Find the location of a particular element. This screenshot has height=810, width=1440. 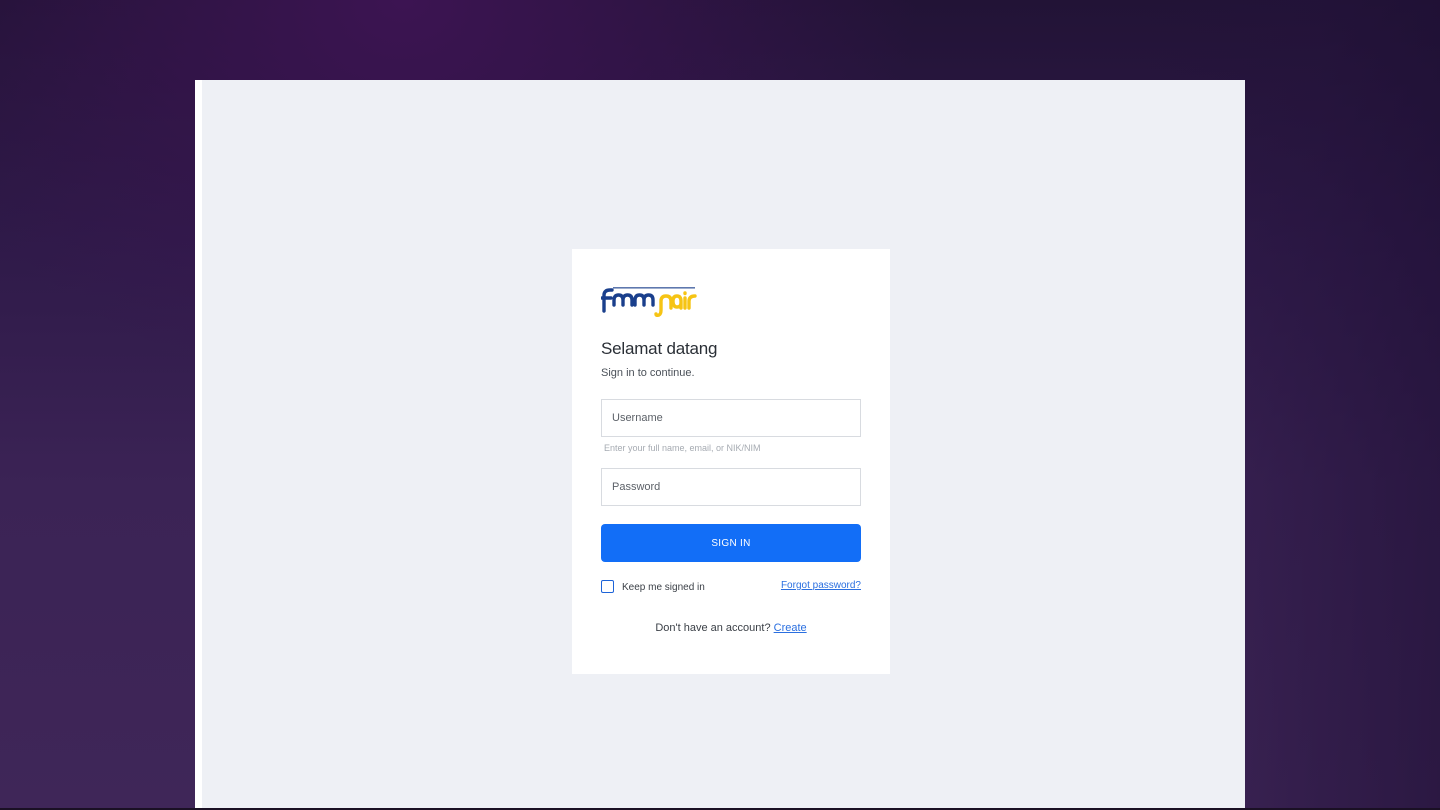

username-hint: Enter your full name, email, or NIK/NIM is located at coordinates (682, 448).